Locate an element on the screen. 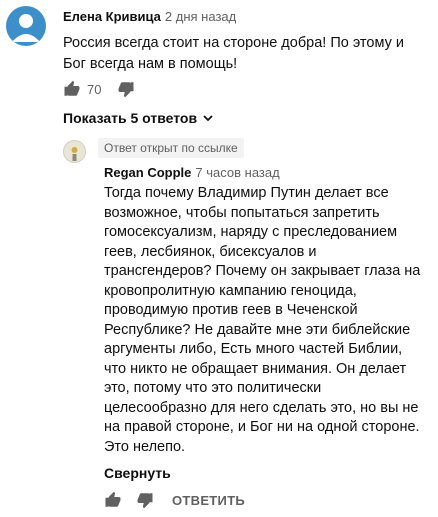 This screenshot has width=438, height=517. reply-author: Regan Copple is located at coordinates (147, 172).